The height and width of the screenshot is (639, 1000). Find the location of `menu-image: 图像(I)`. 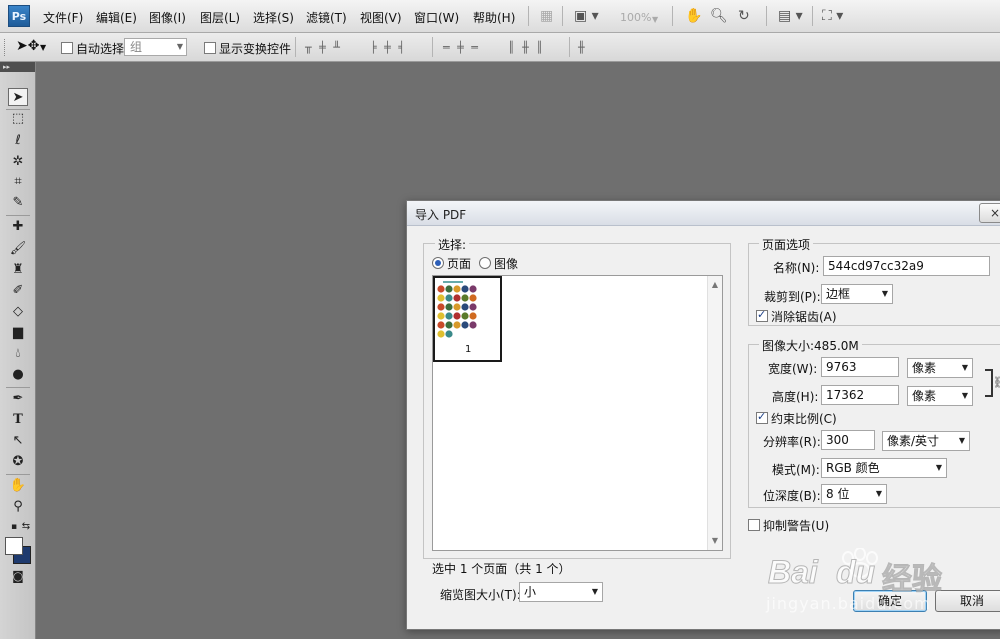

menu-image: 图像(I) is located at coordinates (167, 17).